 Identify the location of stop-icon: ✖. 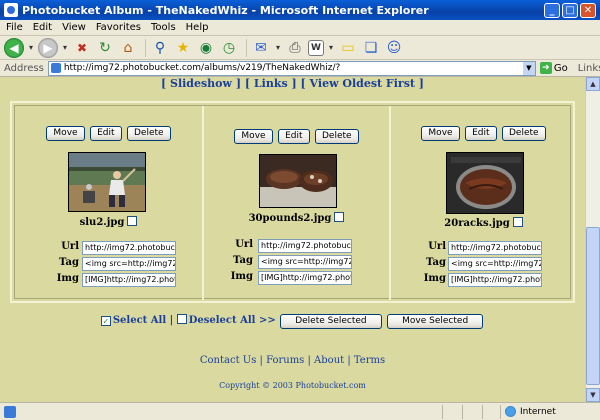
(82, 48).